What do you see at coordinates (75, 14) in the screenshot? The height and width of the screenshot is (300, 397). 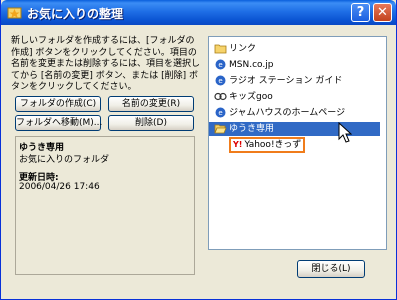 I see `window-title: お気に入りの整理` at bounding box center [75, 14].